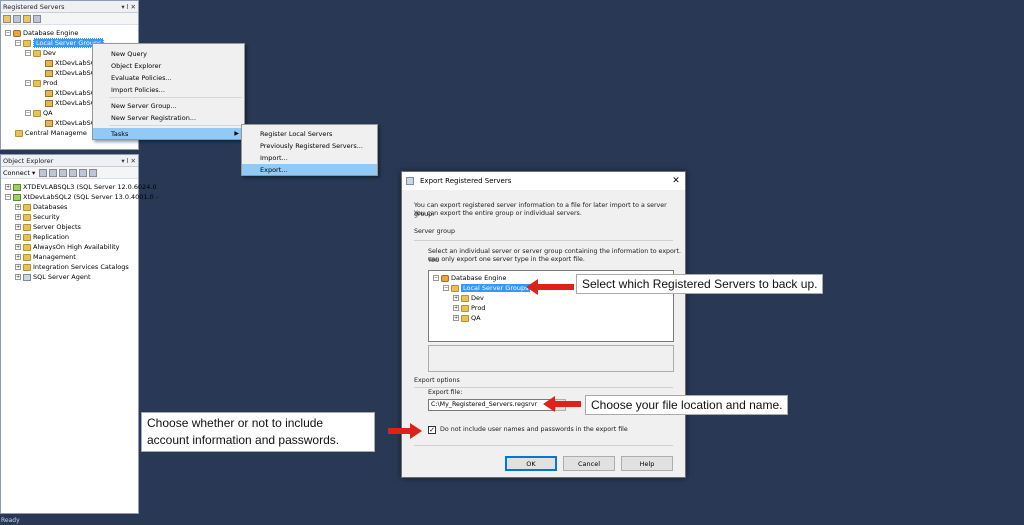 Image resolution: width=1024 pixels, height=525 pixels. Describe the element at coordinates (37, 18) in the screenshot. I see `integration-services-icon` at that location.